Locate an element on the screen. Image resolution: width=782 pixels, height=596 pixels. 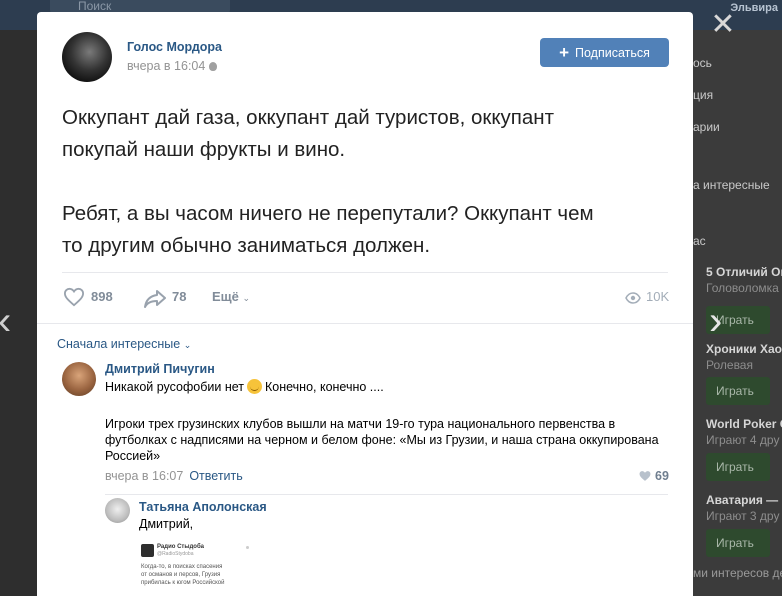
plus-icon: + is located at coordinates (564, 52).